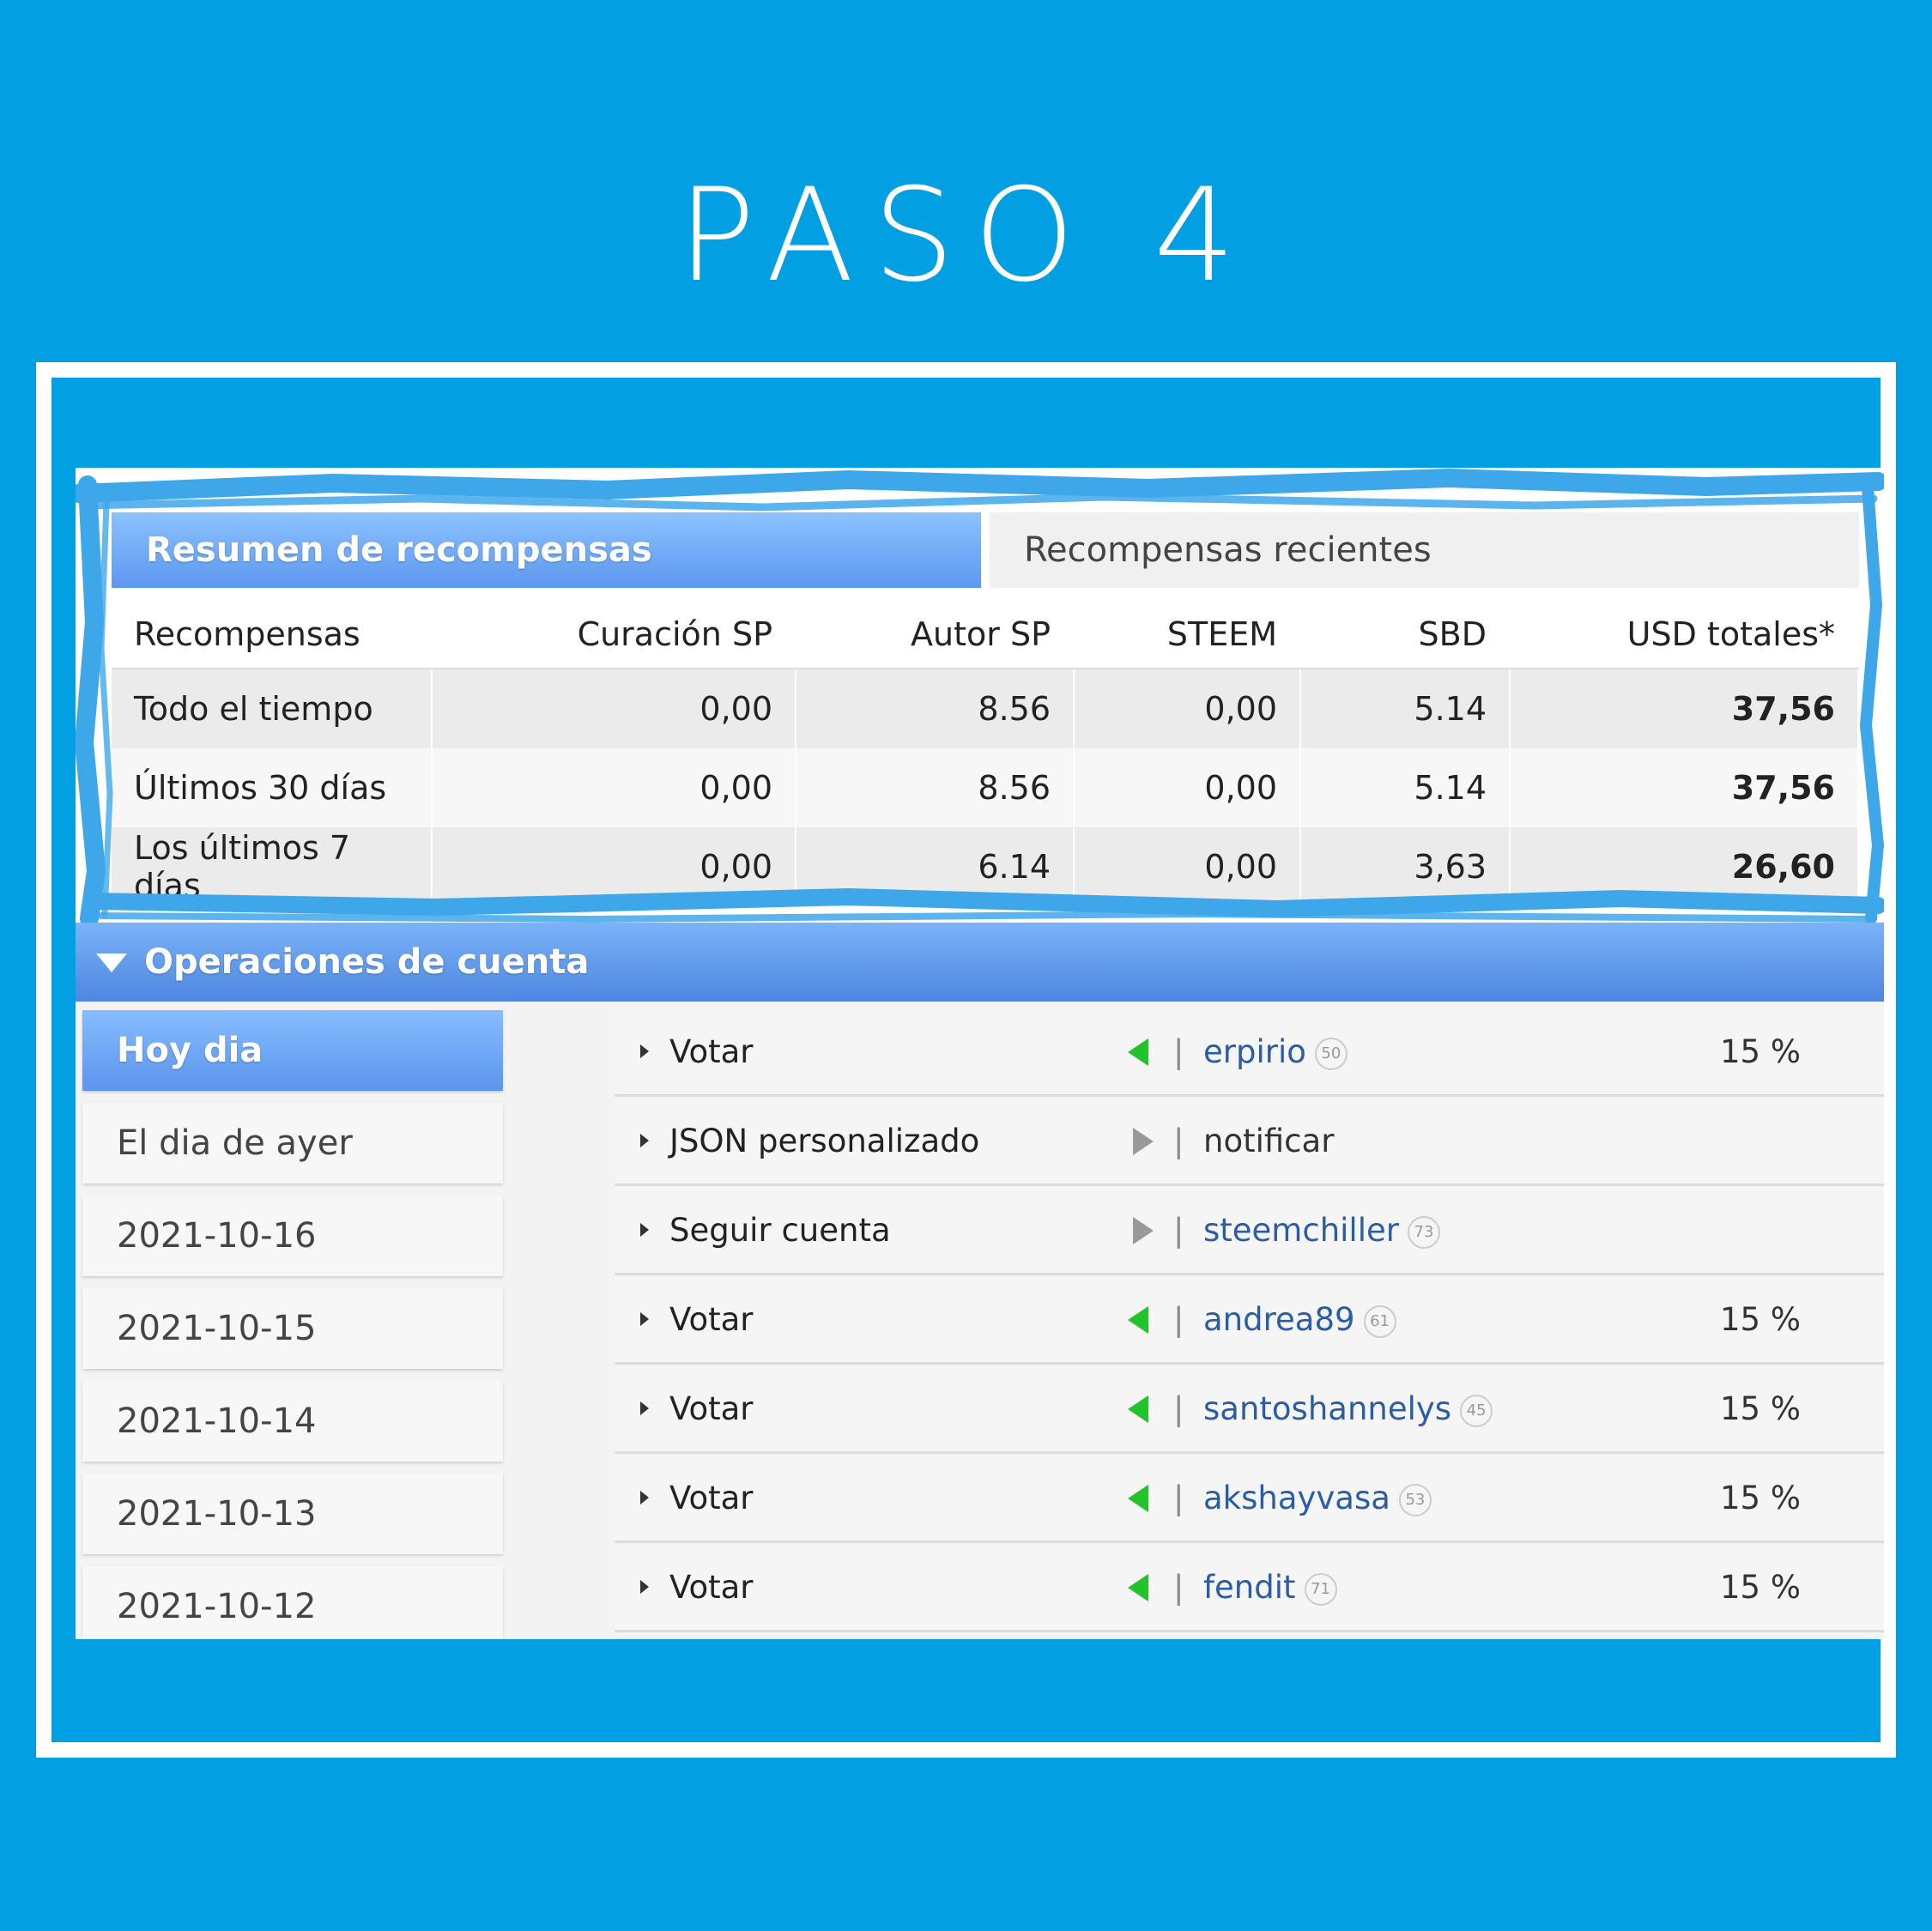 The image size is (1932, 1931). I want to click on row-label: Los últimos 7 días, so click(273, 866).